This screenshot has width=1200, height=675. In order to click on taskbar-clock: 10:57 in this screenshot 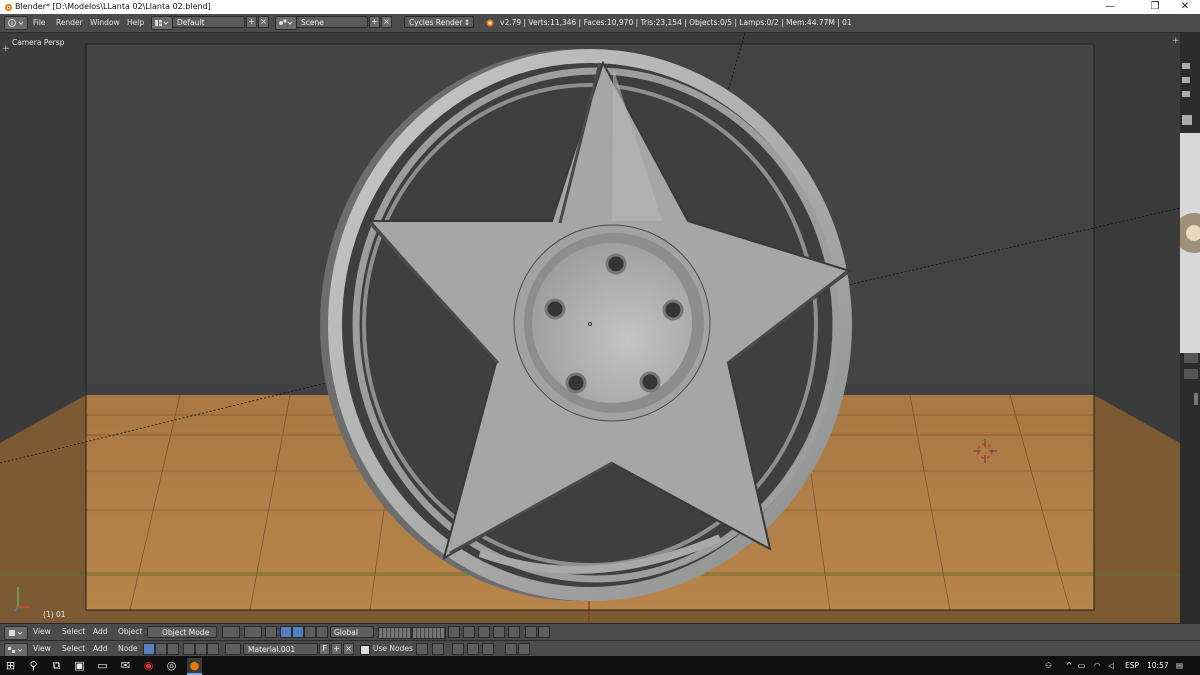, I will do `click(1158, 666)`.